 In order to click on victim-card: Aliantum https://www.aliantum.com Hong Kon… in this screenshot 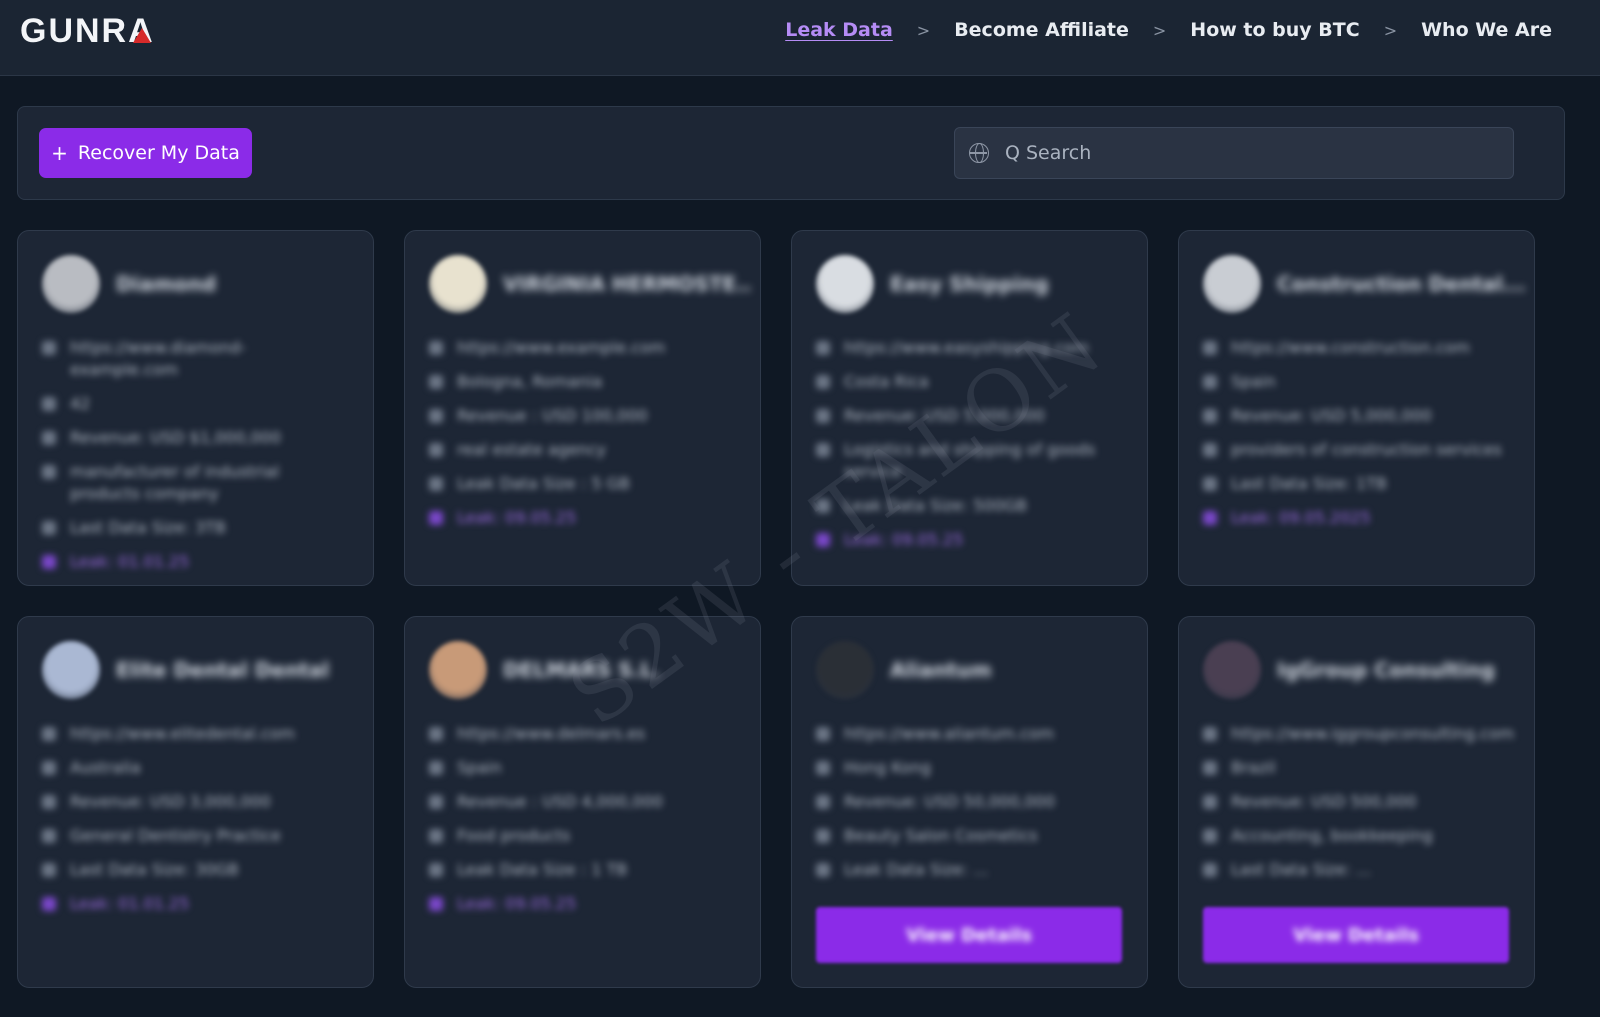, I will do `click(969, 802)`.